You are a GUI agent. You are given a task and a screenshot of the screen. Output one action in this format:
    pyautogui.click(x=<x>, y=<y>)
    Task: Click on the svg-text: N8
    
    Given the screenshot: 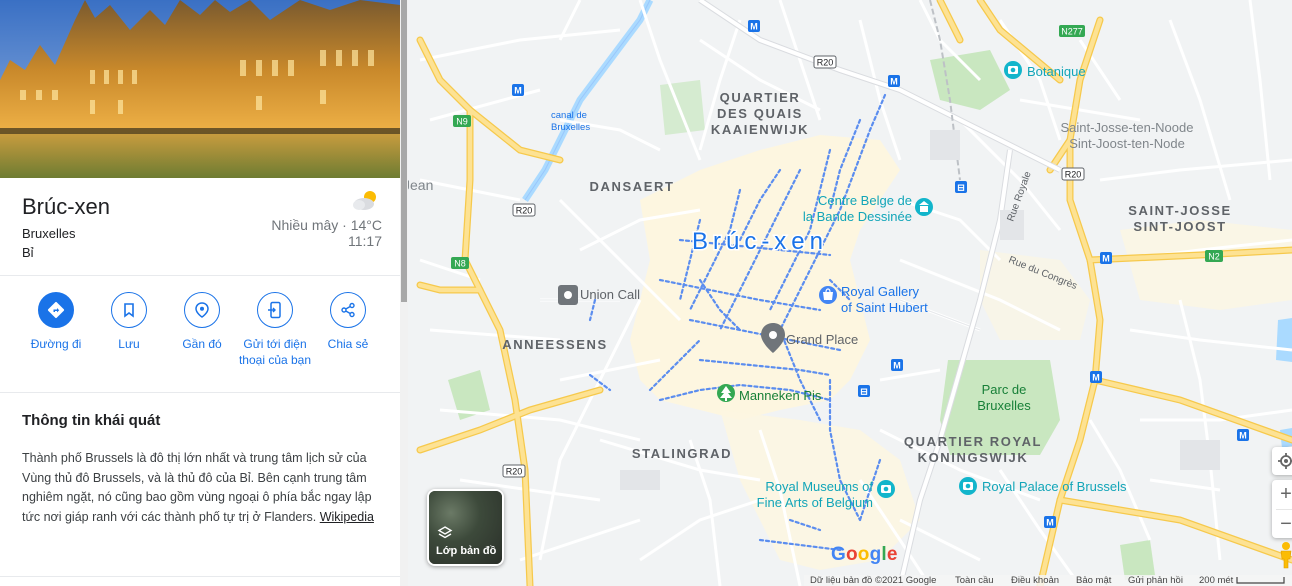 What is the action you would take?
    pyautogui.click(x=460, y=264)
    